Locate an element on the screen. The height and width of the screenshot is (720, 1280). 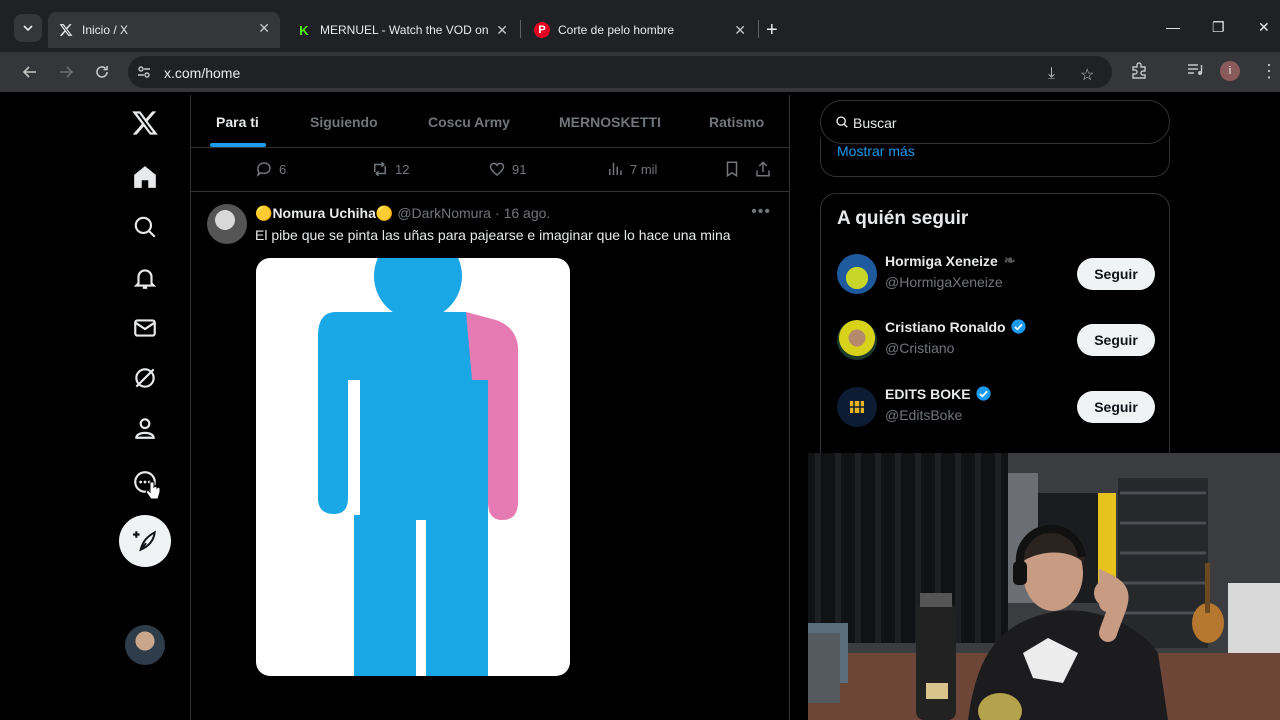
follow-suggestion: EDITS BOKE @EditsBoke Seguir is located at coordinates (996, 408).